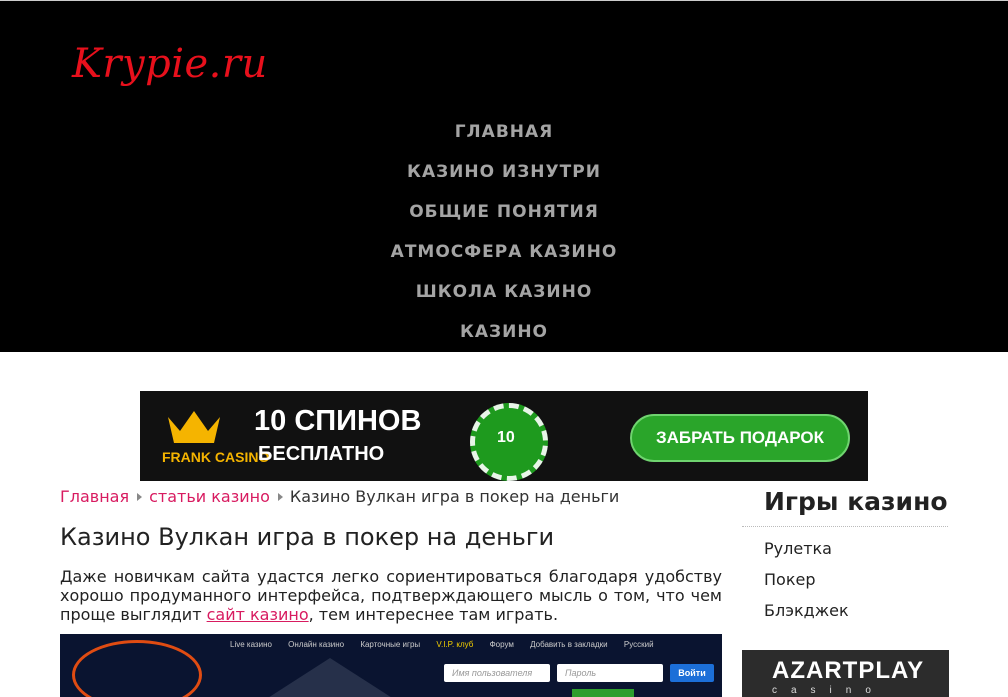 The image size is (1008, 697). I want to click on ad-subtitle: casino, so click(828, 690).